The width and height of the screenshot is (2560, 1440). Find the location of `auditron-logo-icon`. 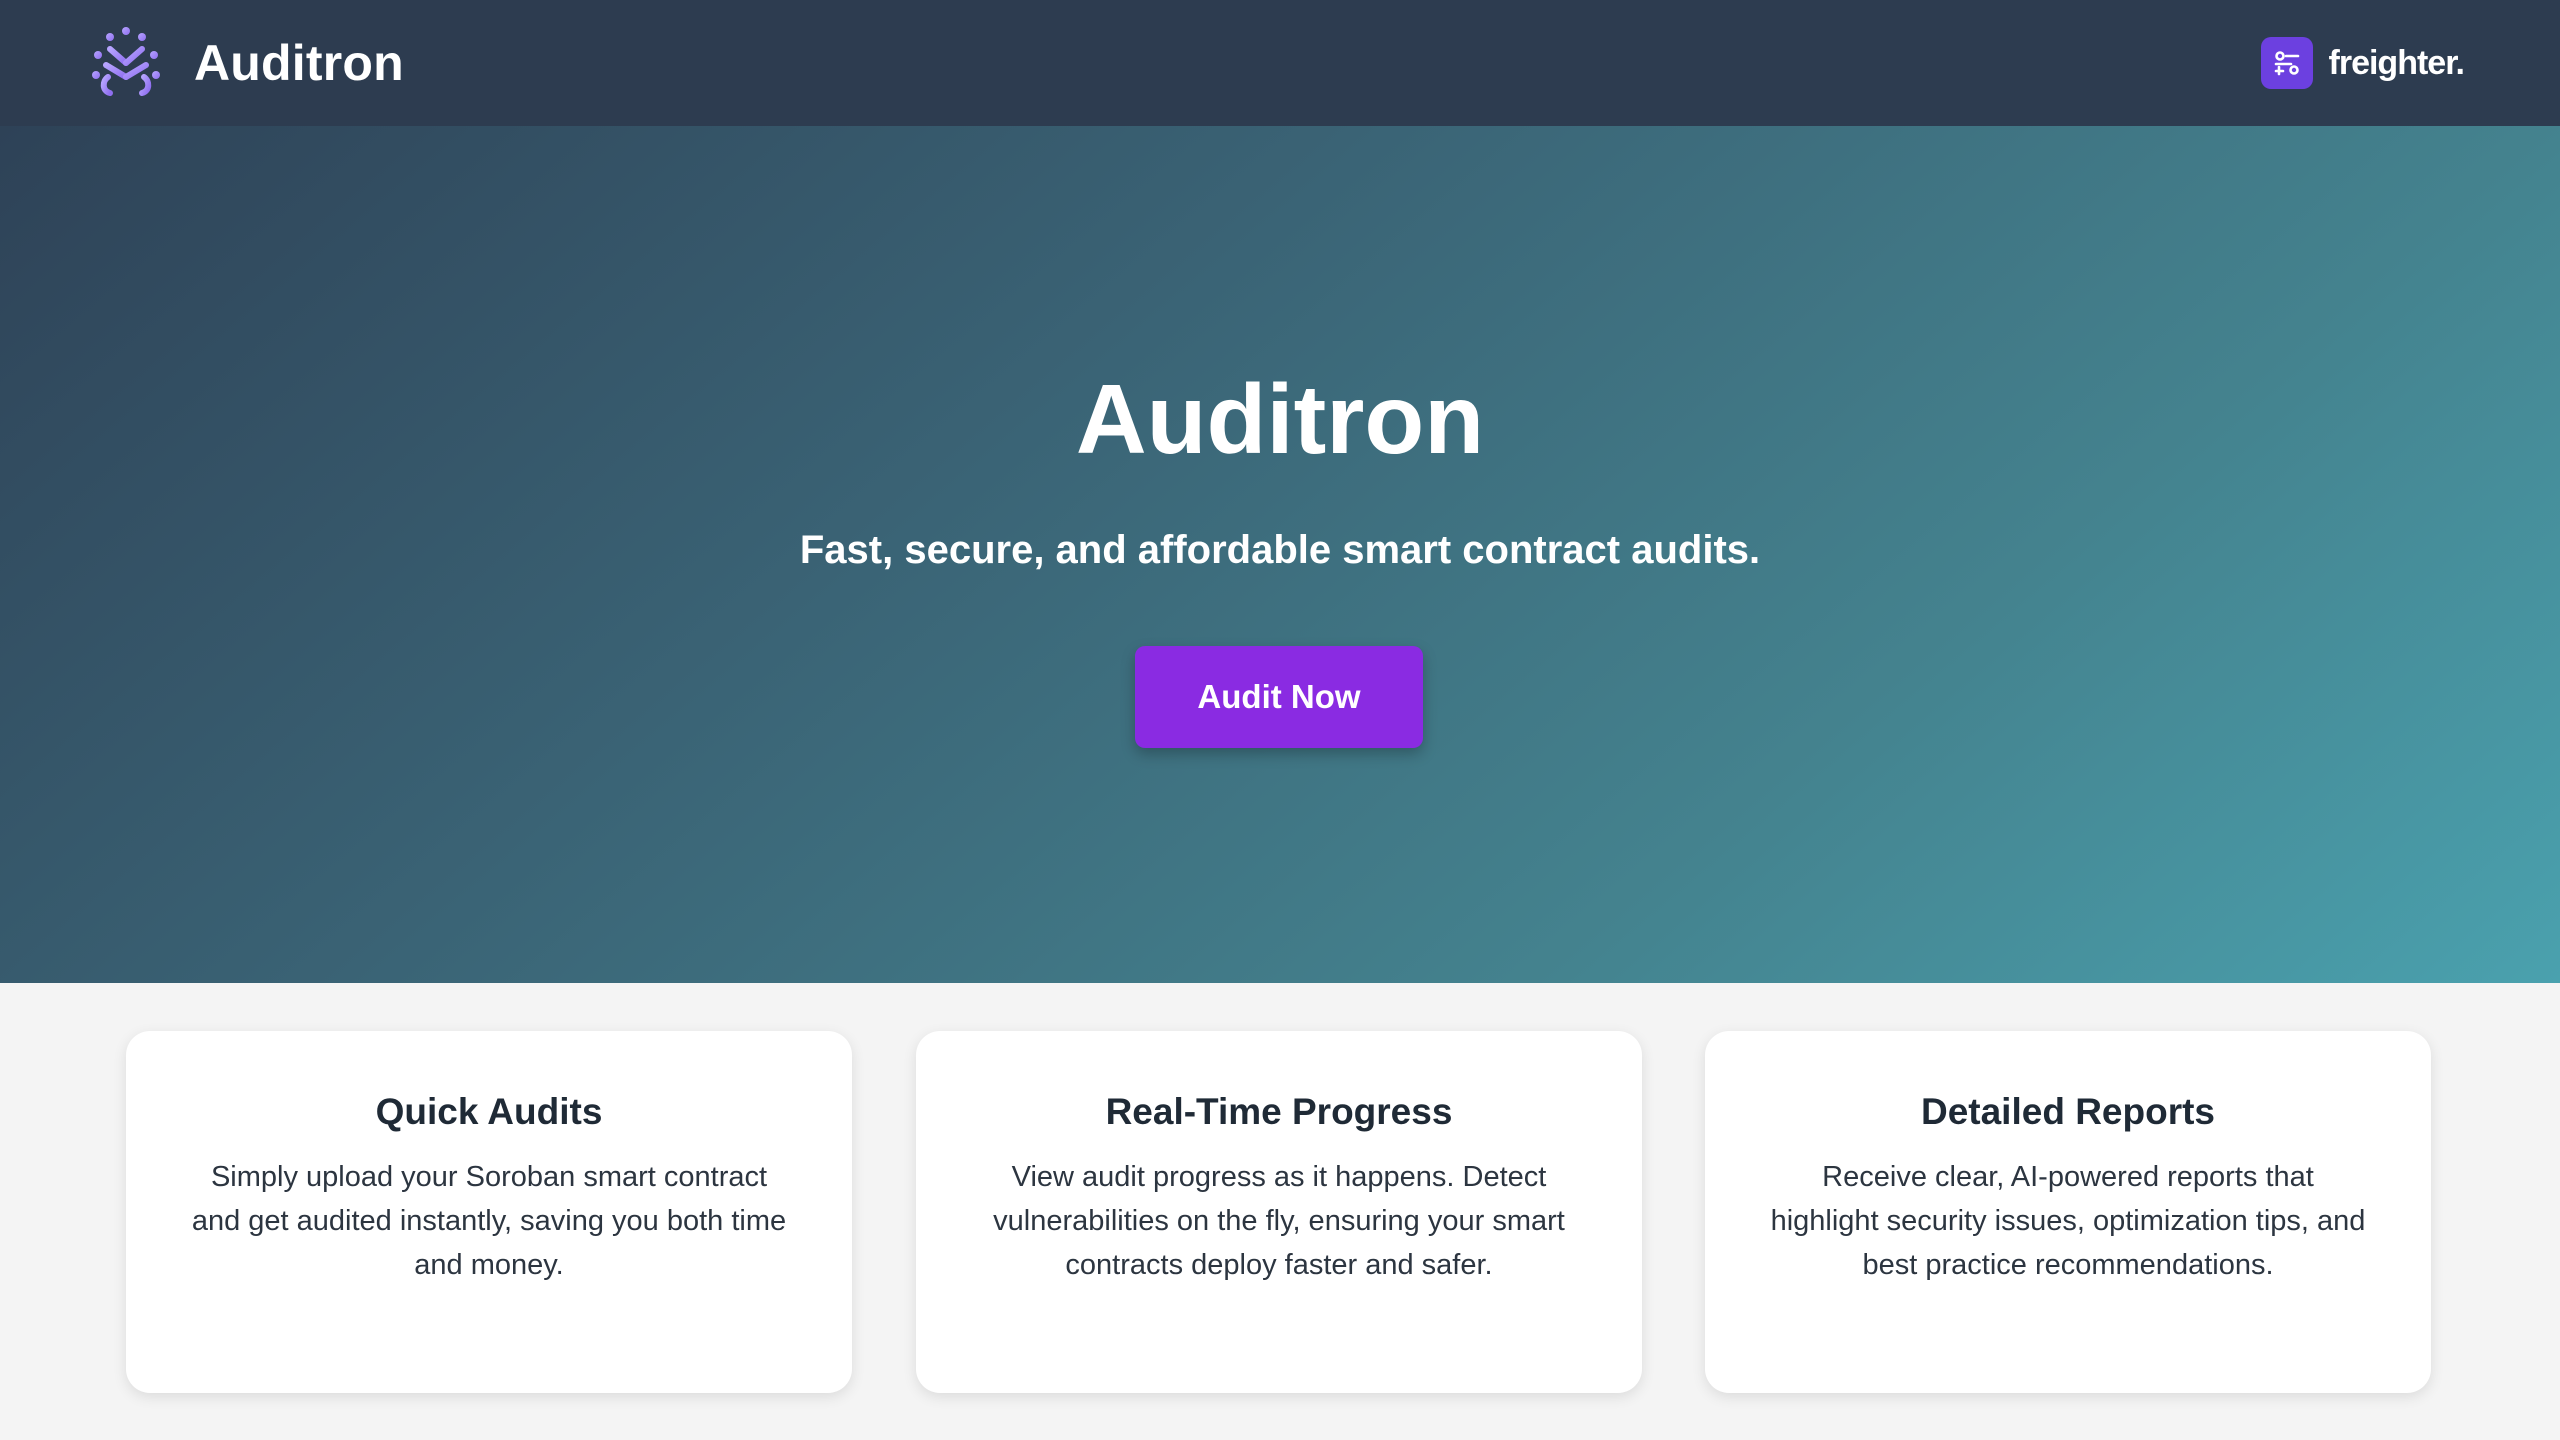

auditron-logo-icon is located at coordinates (126, 64).